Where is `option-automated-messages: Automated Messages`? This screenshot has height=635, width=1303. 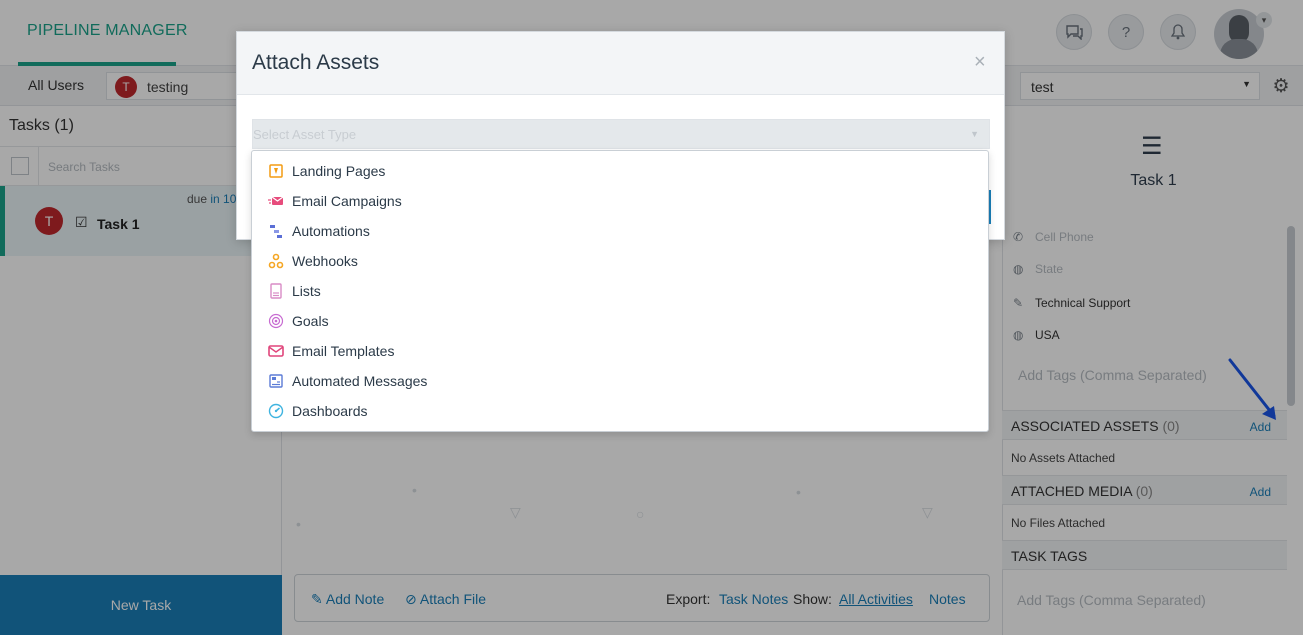
option-automated-messages: Automated Messages is located at coordinates (620, 381).